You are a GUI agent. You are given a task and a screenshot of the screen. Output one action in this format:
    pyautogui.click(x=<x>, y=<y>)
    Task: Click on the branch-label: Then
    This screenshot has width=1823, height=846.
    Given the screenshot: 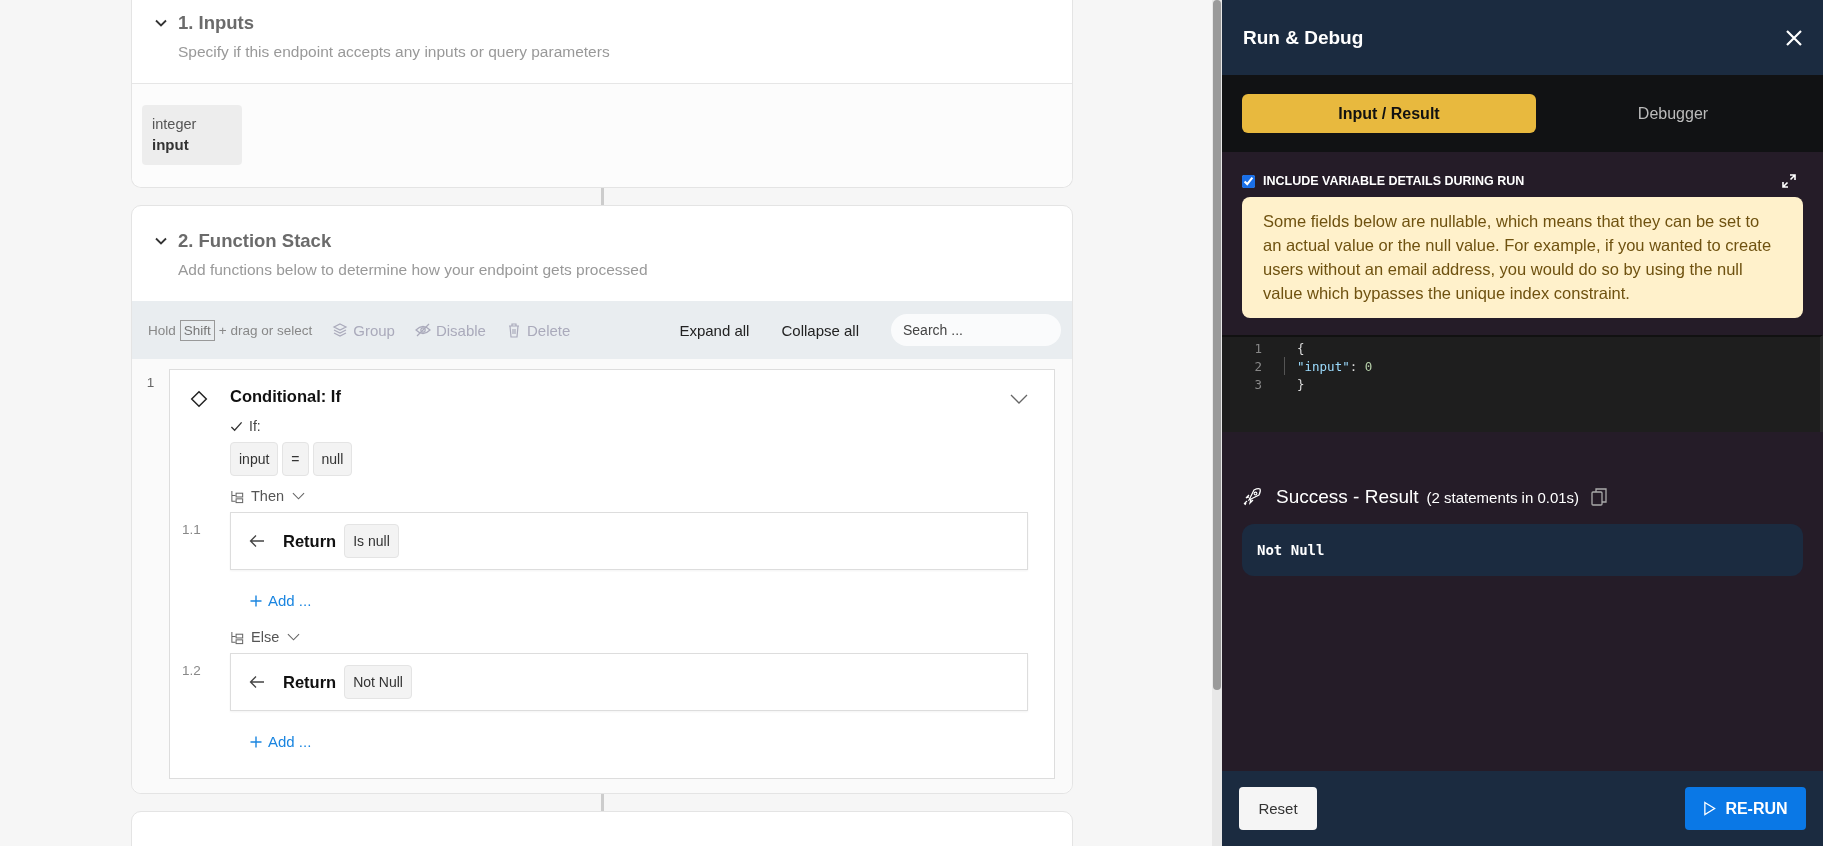 What is the action you would take?
    pyautogui.click(x=268, y=496)
    